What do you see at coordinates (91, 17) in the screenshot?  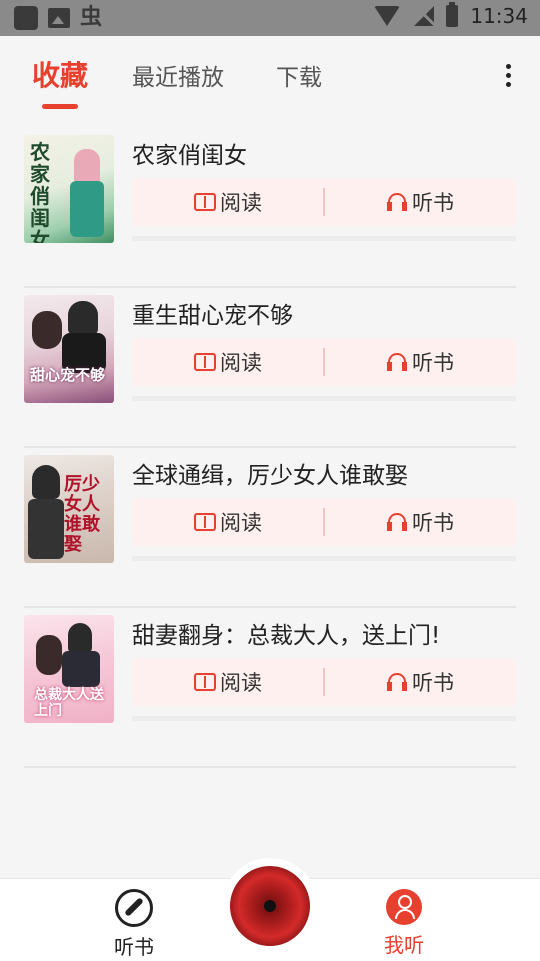 I see `debug-icon: 虫` at bounding box center [91, 17].